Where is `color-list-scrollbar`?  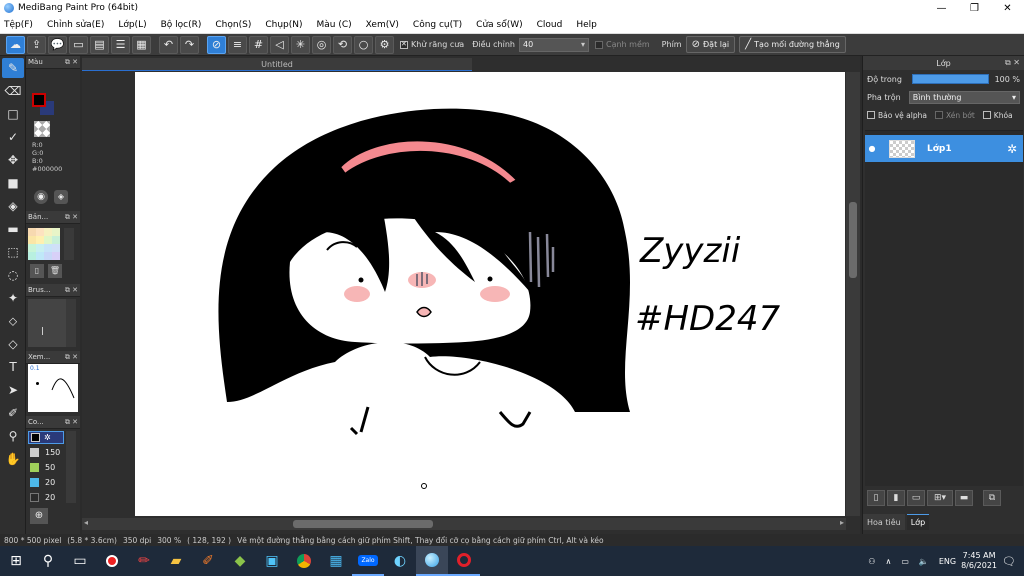
color-list-scrollbar is located at coordinates (71, 467).